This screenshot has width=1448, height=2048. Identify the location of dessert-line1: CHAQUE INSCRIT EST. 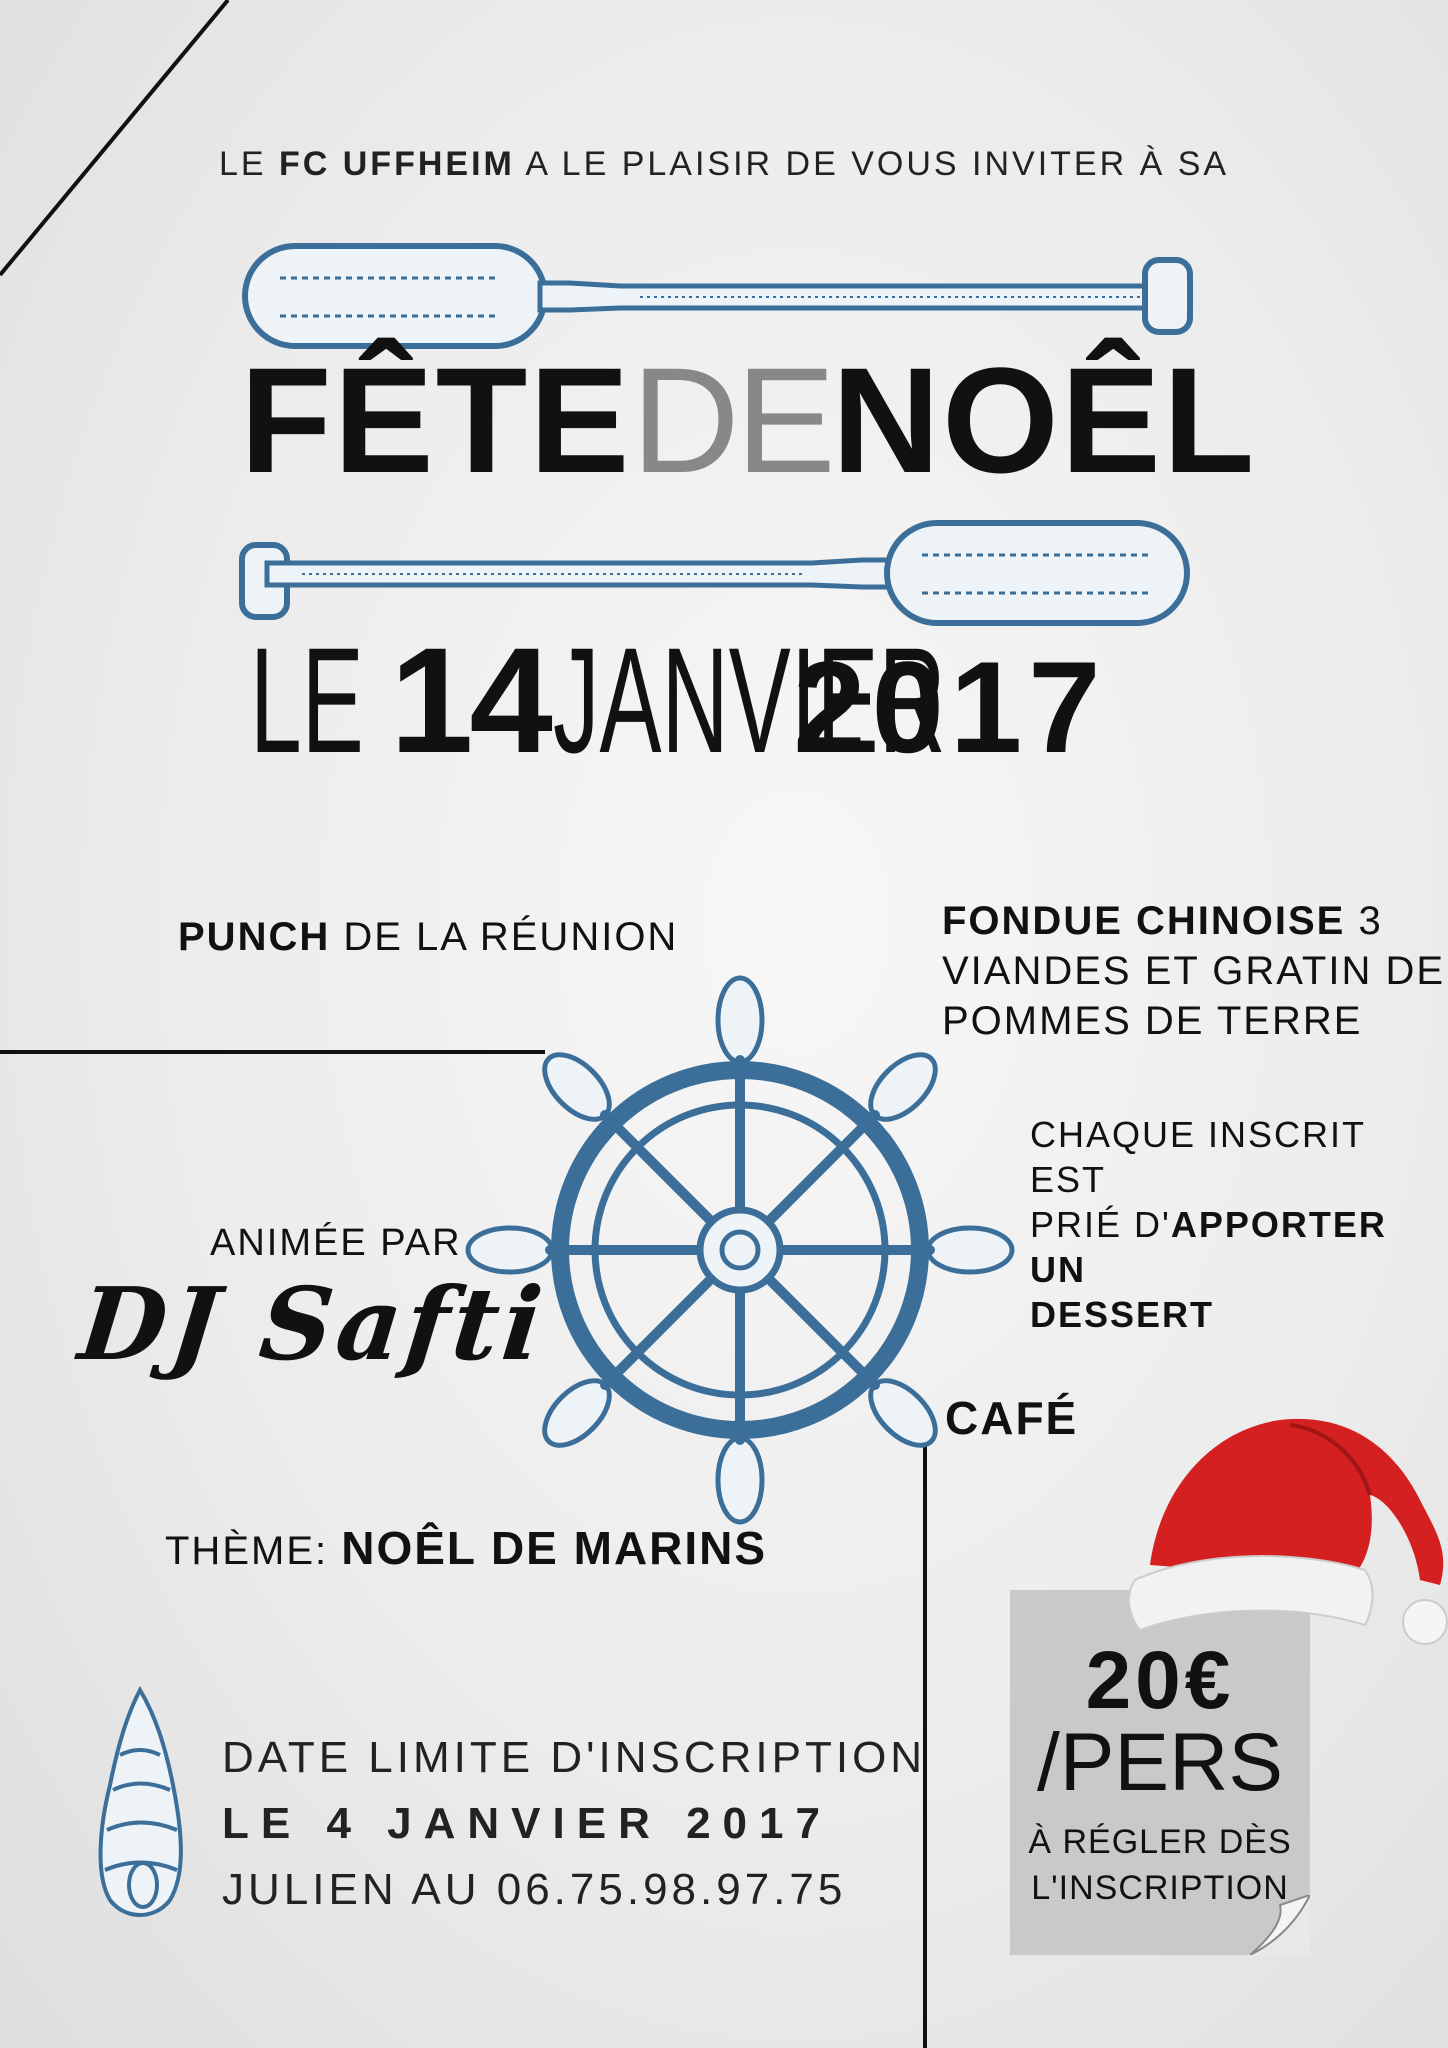
(1198, 1157).